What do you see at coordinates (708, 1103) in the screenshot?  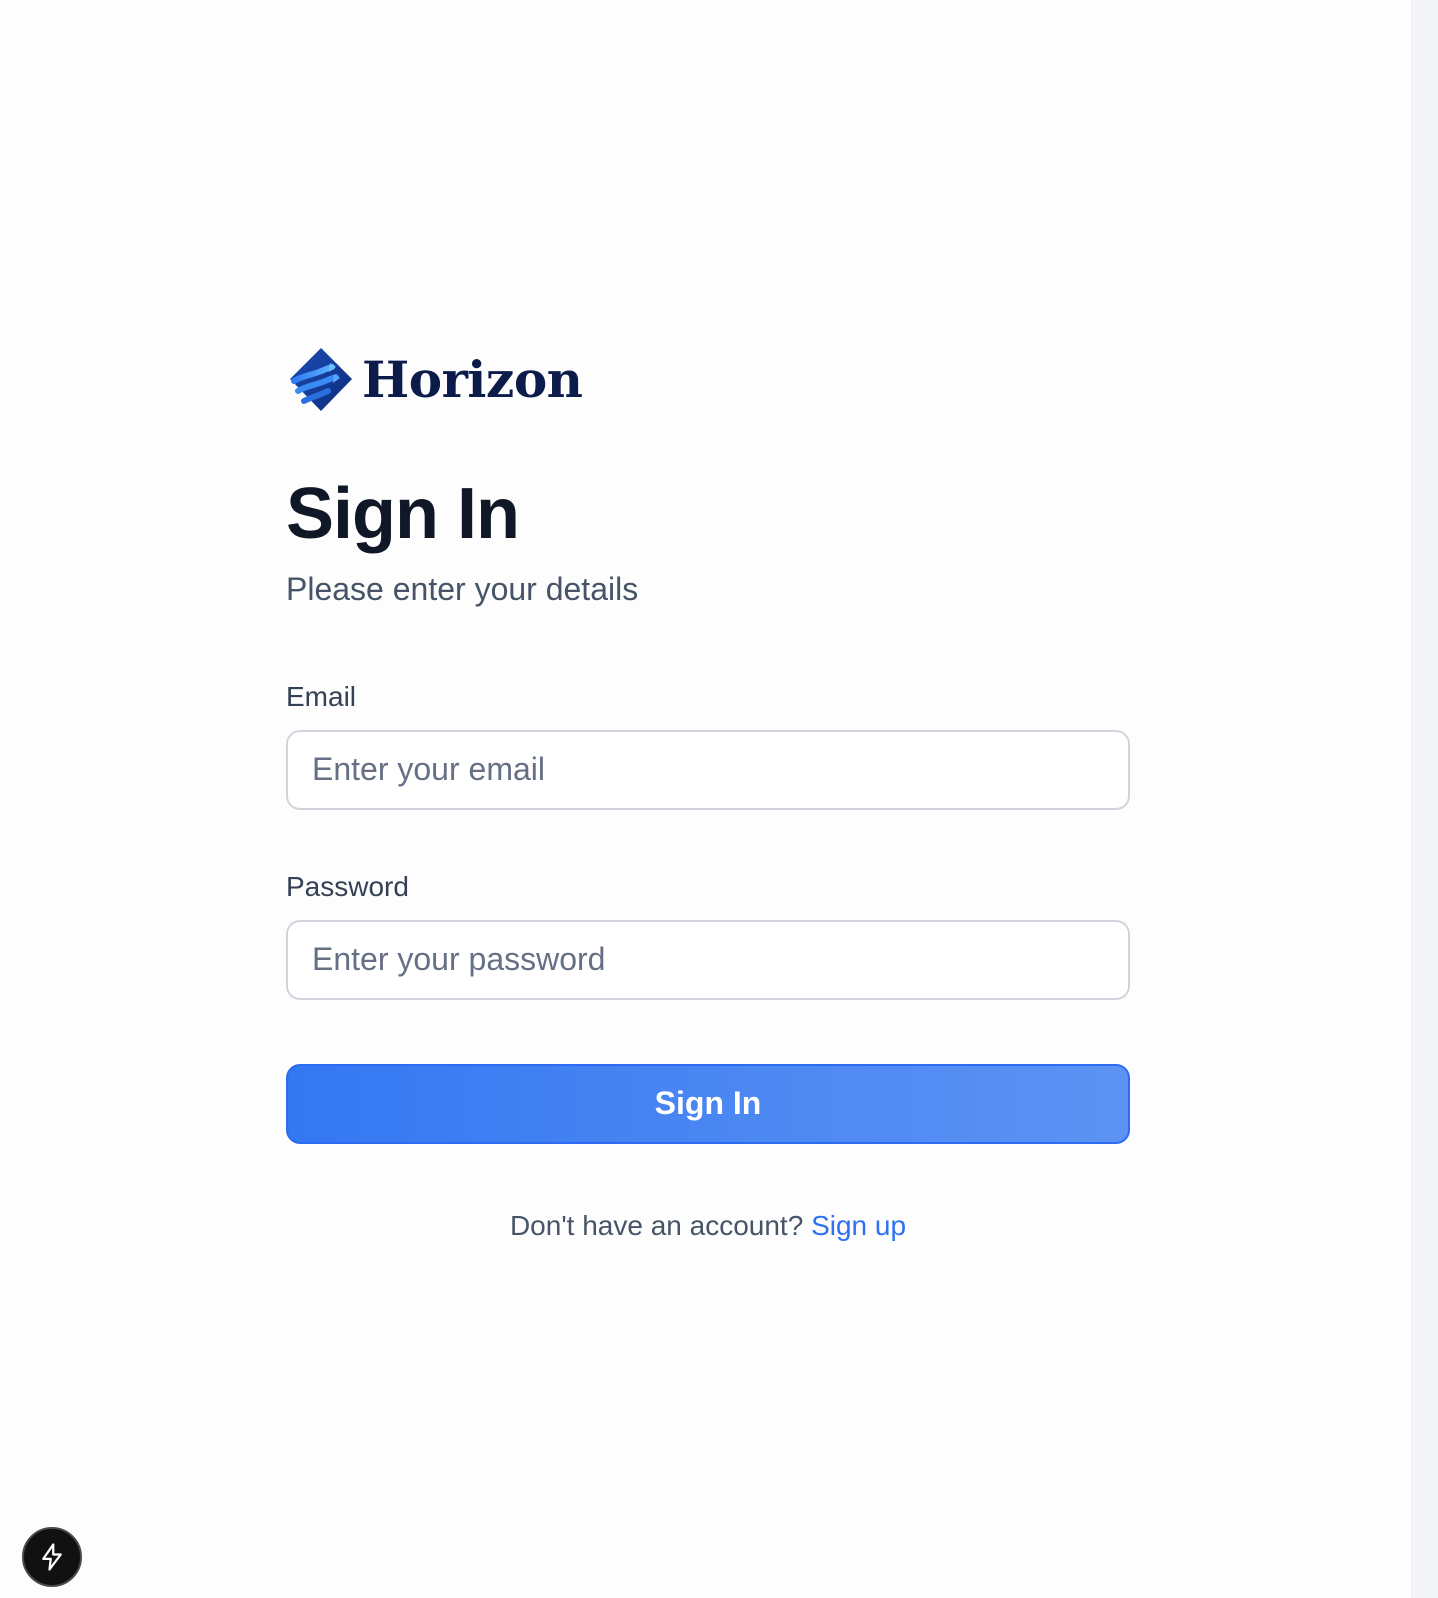 I see `sign-in-button: Sign In` at bounding box center [708, 1103].